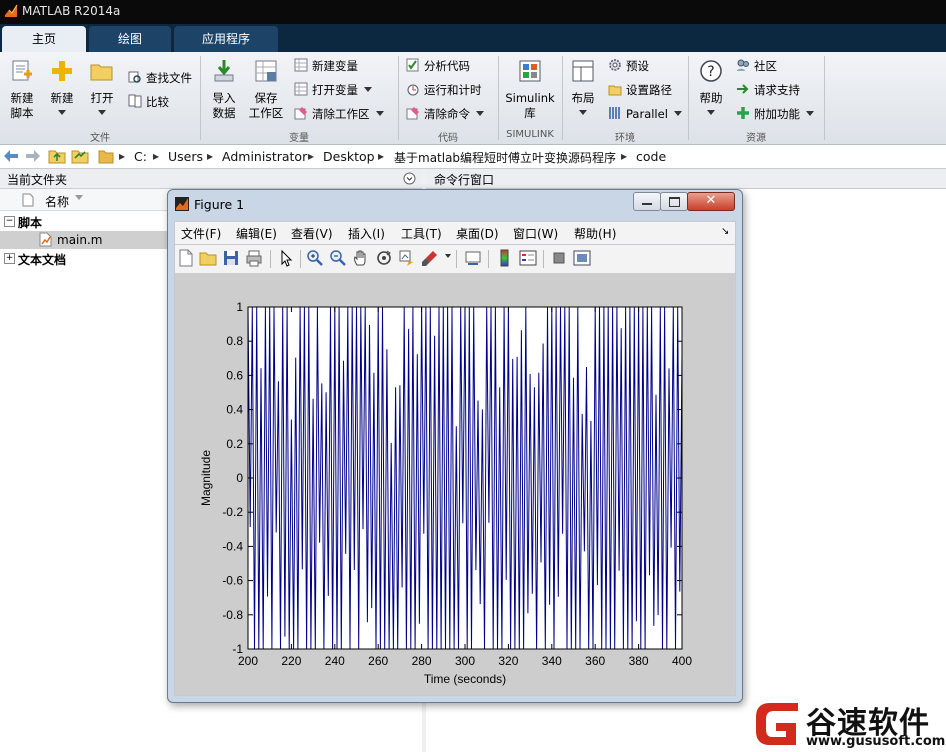  I want to click on find-files-button: 查找文件, so click(160, 78).